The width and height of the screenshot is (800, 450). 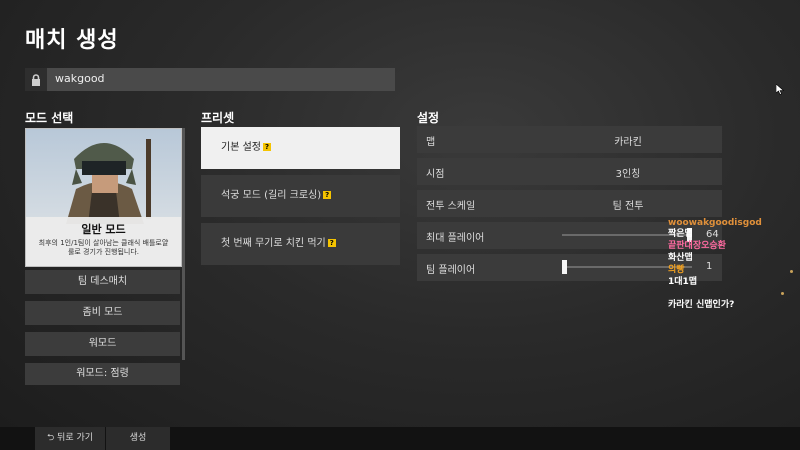 I want to click on mode-button-war: 워모드, so click(x=102, y=344).